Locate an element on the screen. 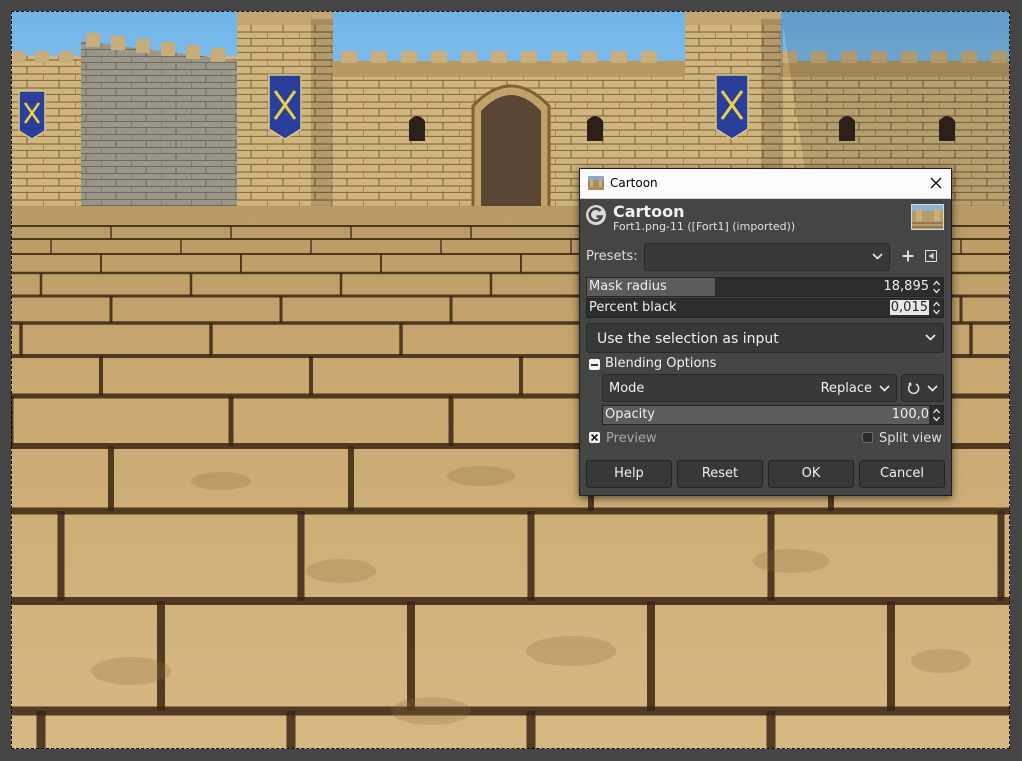  help-button: Help is located at coordinates (629, 474).